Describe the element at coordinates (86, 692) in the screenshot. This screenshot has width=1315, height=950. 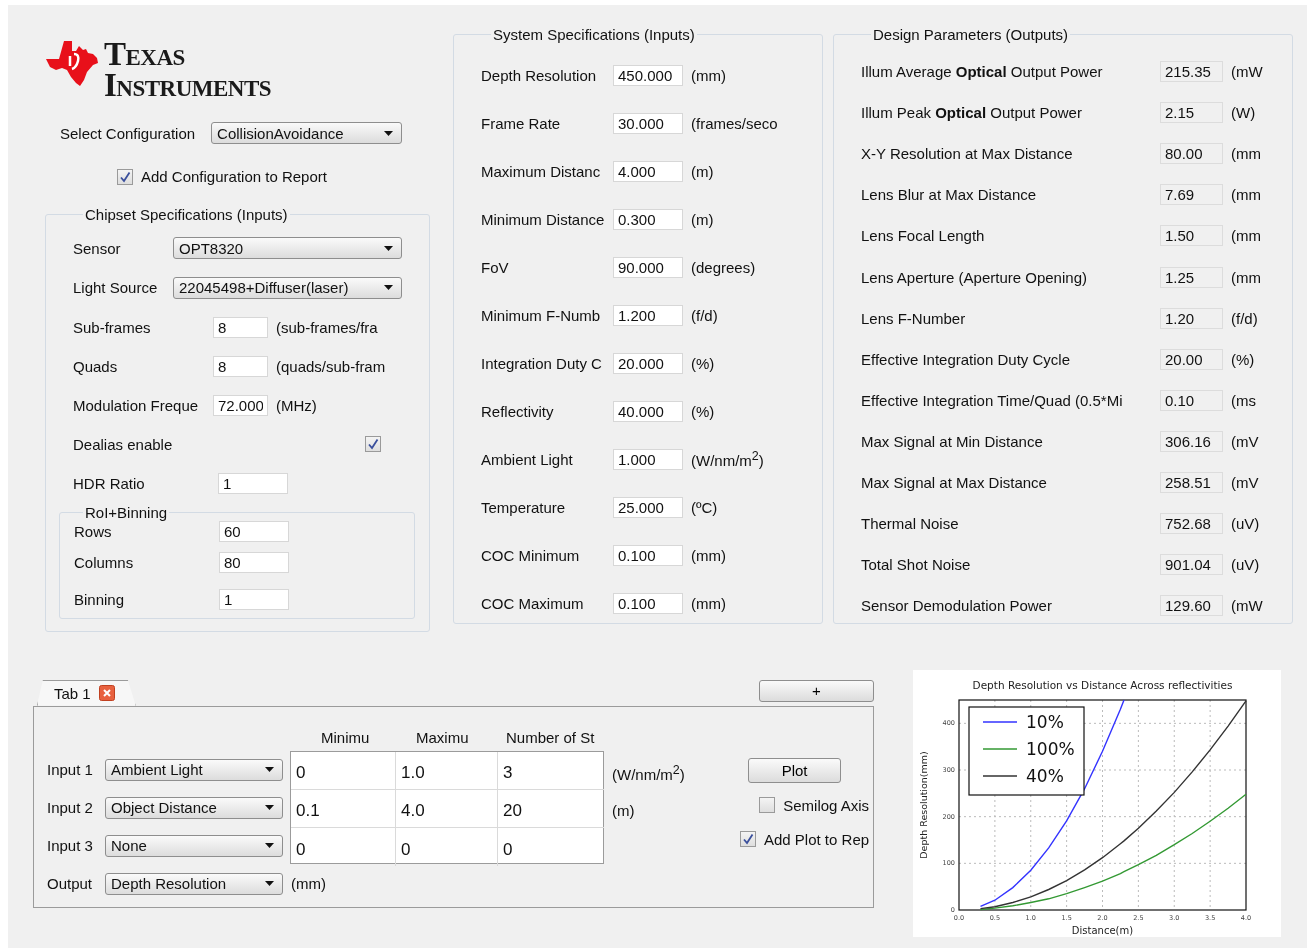
I see `tab: Tab 1` at that location.